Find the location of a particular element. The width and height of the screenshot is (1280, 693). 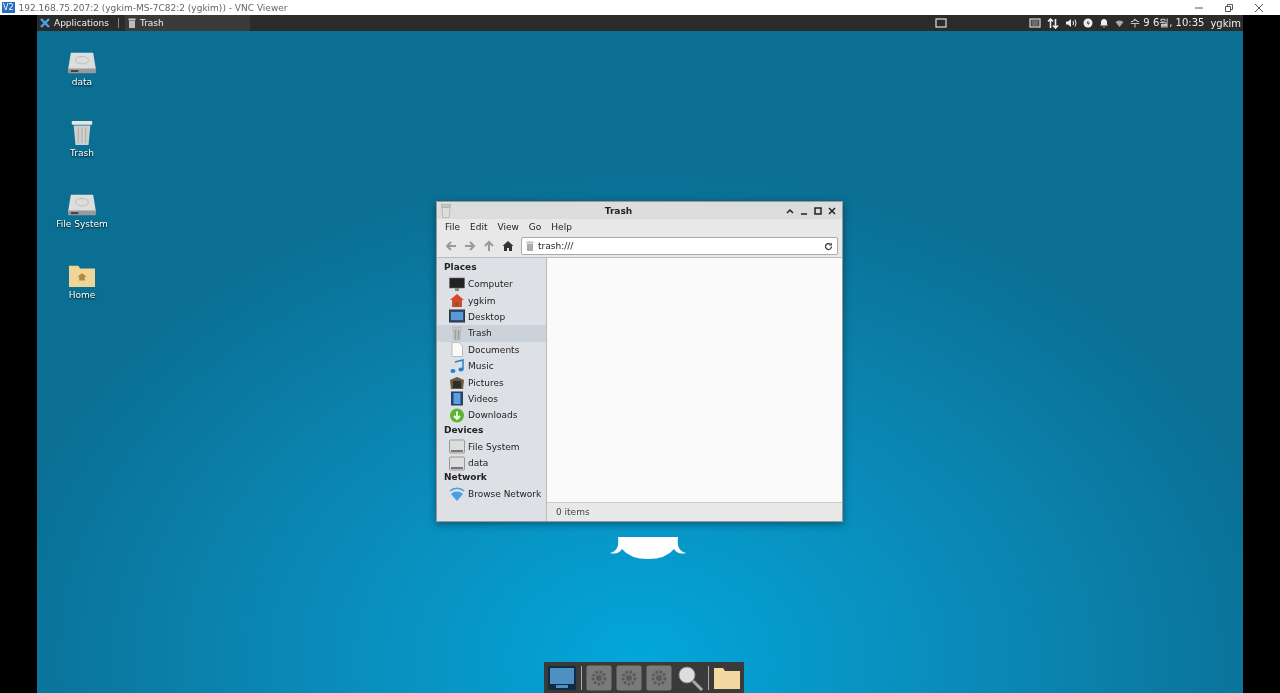

sidebar-item: Downloads is located at coordinates (491, 415).